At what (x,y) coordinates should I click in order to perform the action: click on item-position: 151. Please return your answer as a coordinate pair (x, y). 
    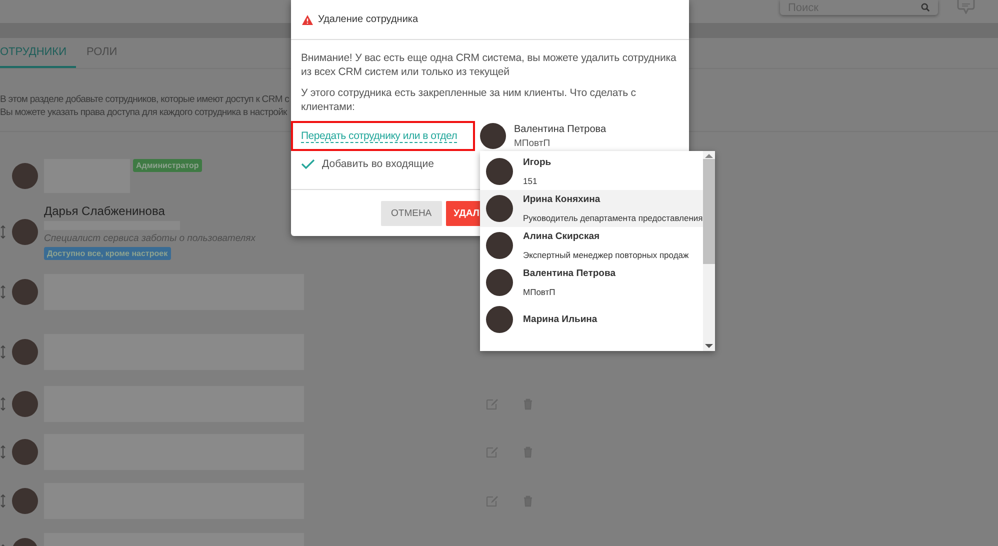
    Looking at the image, I should click on (530, 181).